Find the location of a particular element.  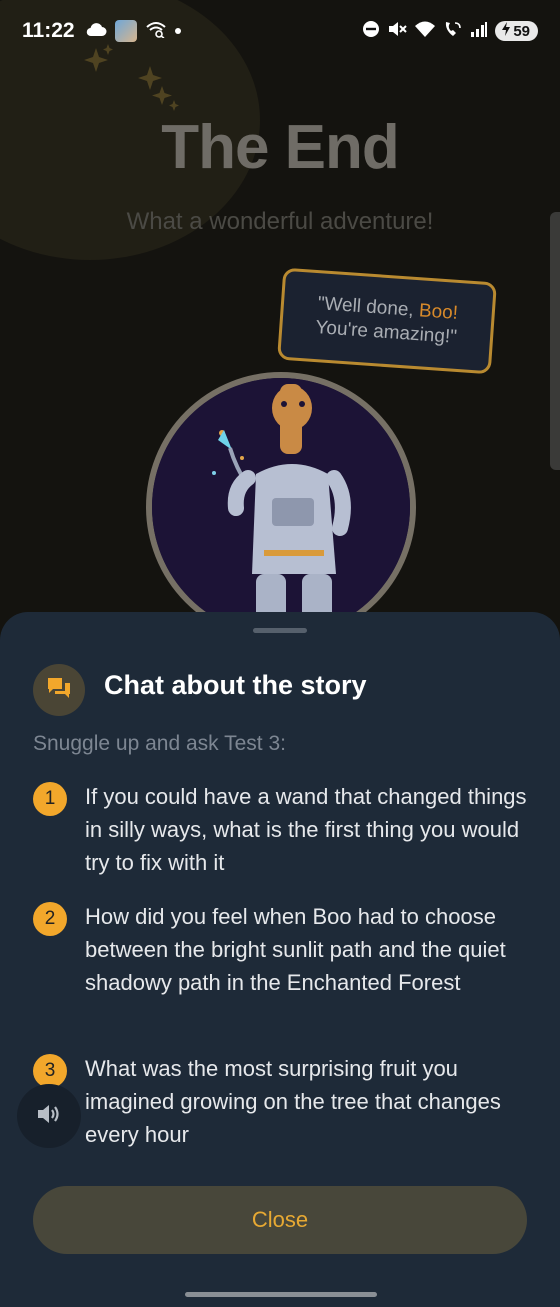

sheet-subtitle: Snuggle up and ask Test 3: is located at coordinates (159, 743).